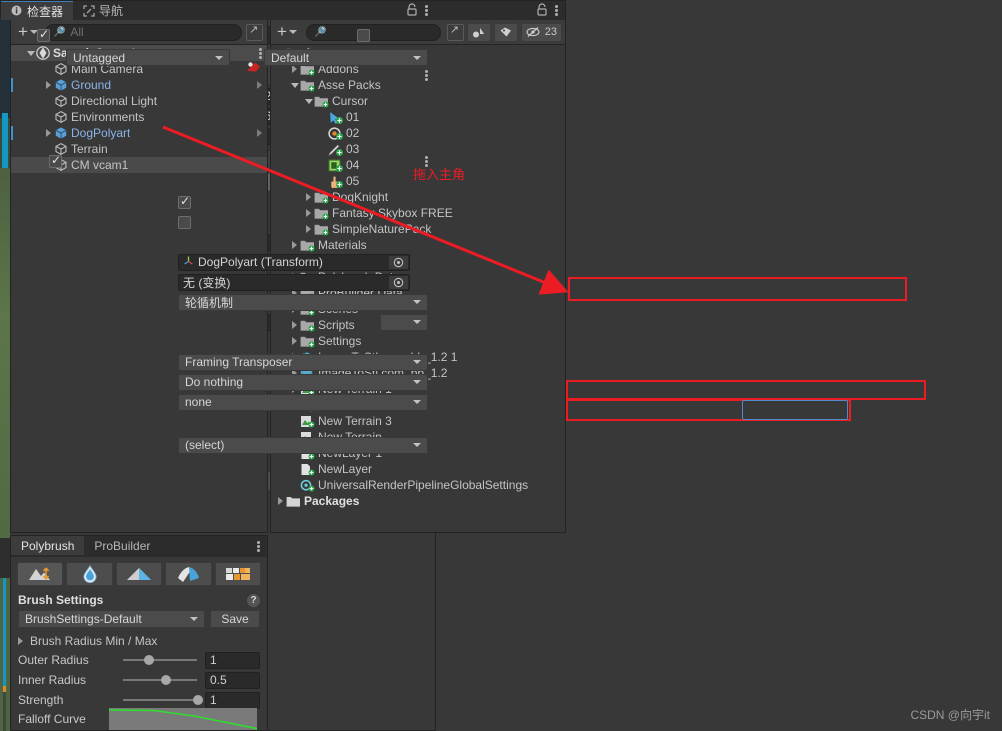  What do you see at coordinates (12, 133) in the screenshot?
I see `modified-marker` at bounding box center [12, 133].